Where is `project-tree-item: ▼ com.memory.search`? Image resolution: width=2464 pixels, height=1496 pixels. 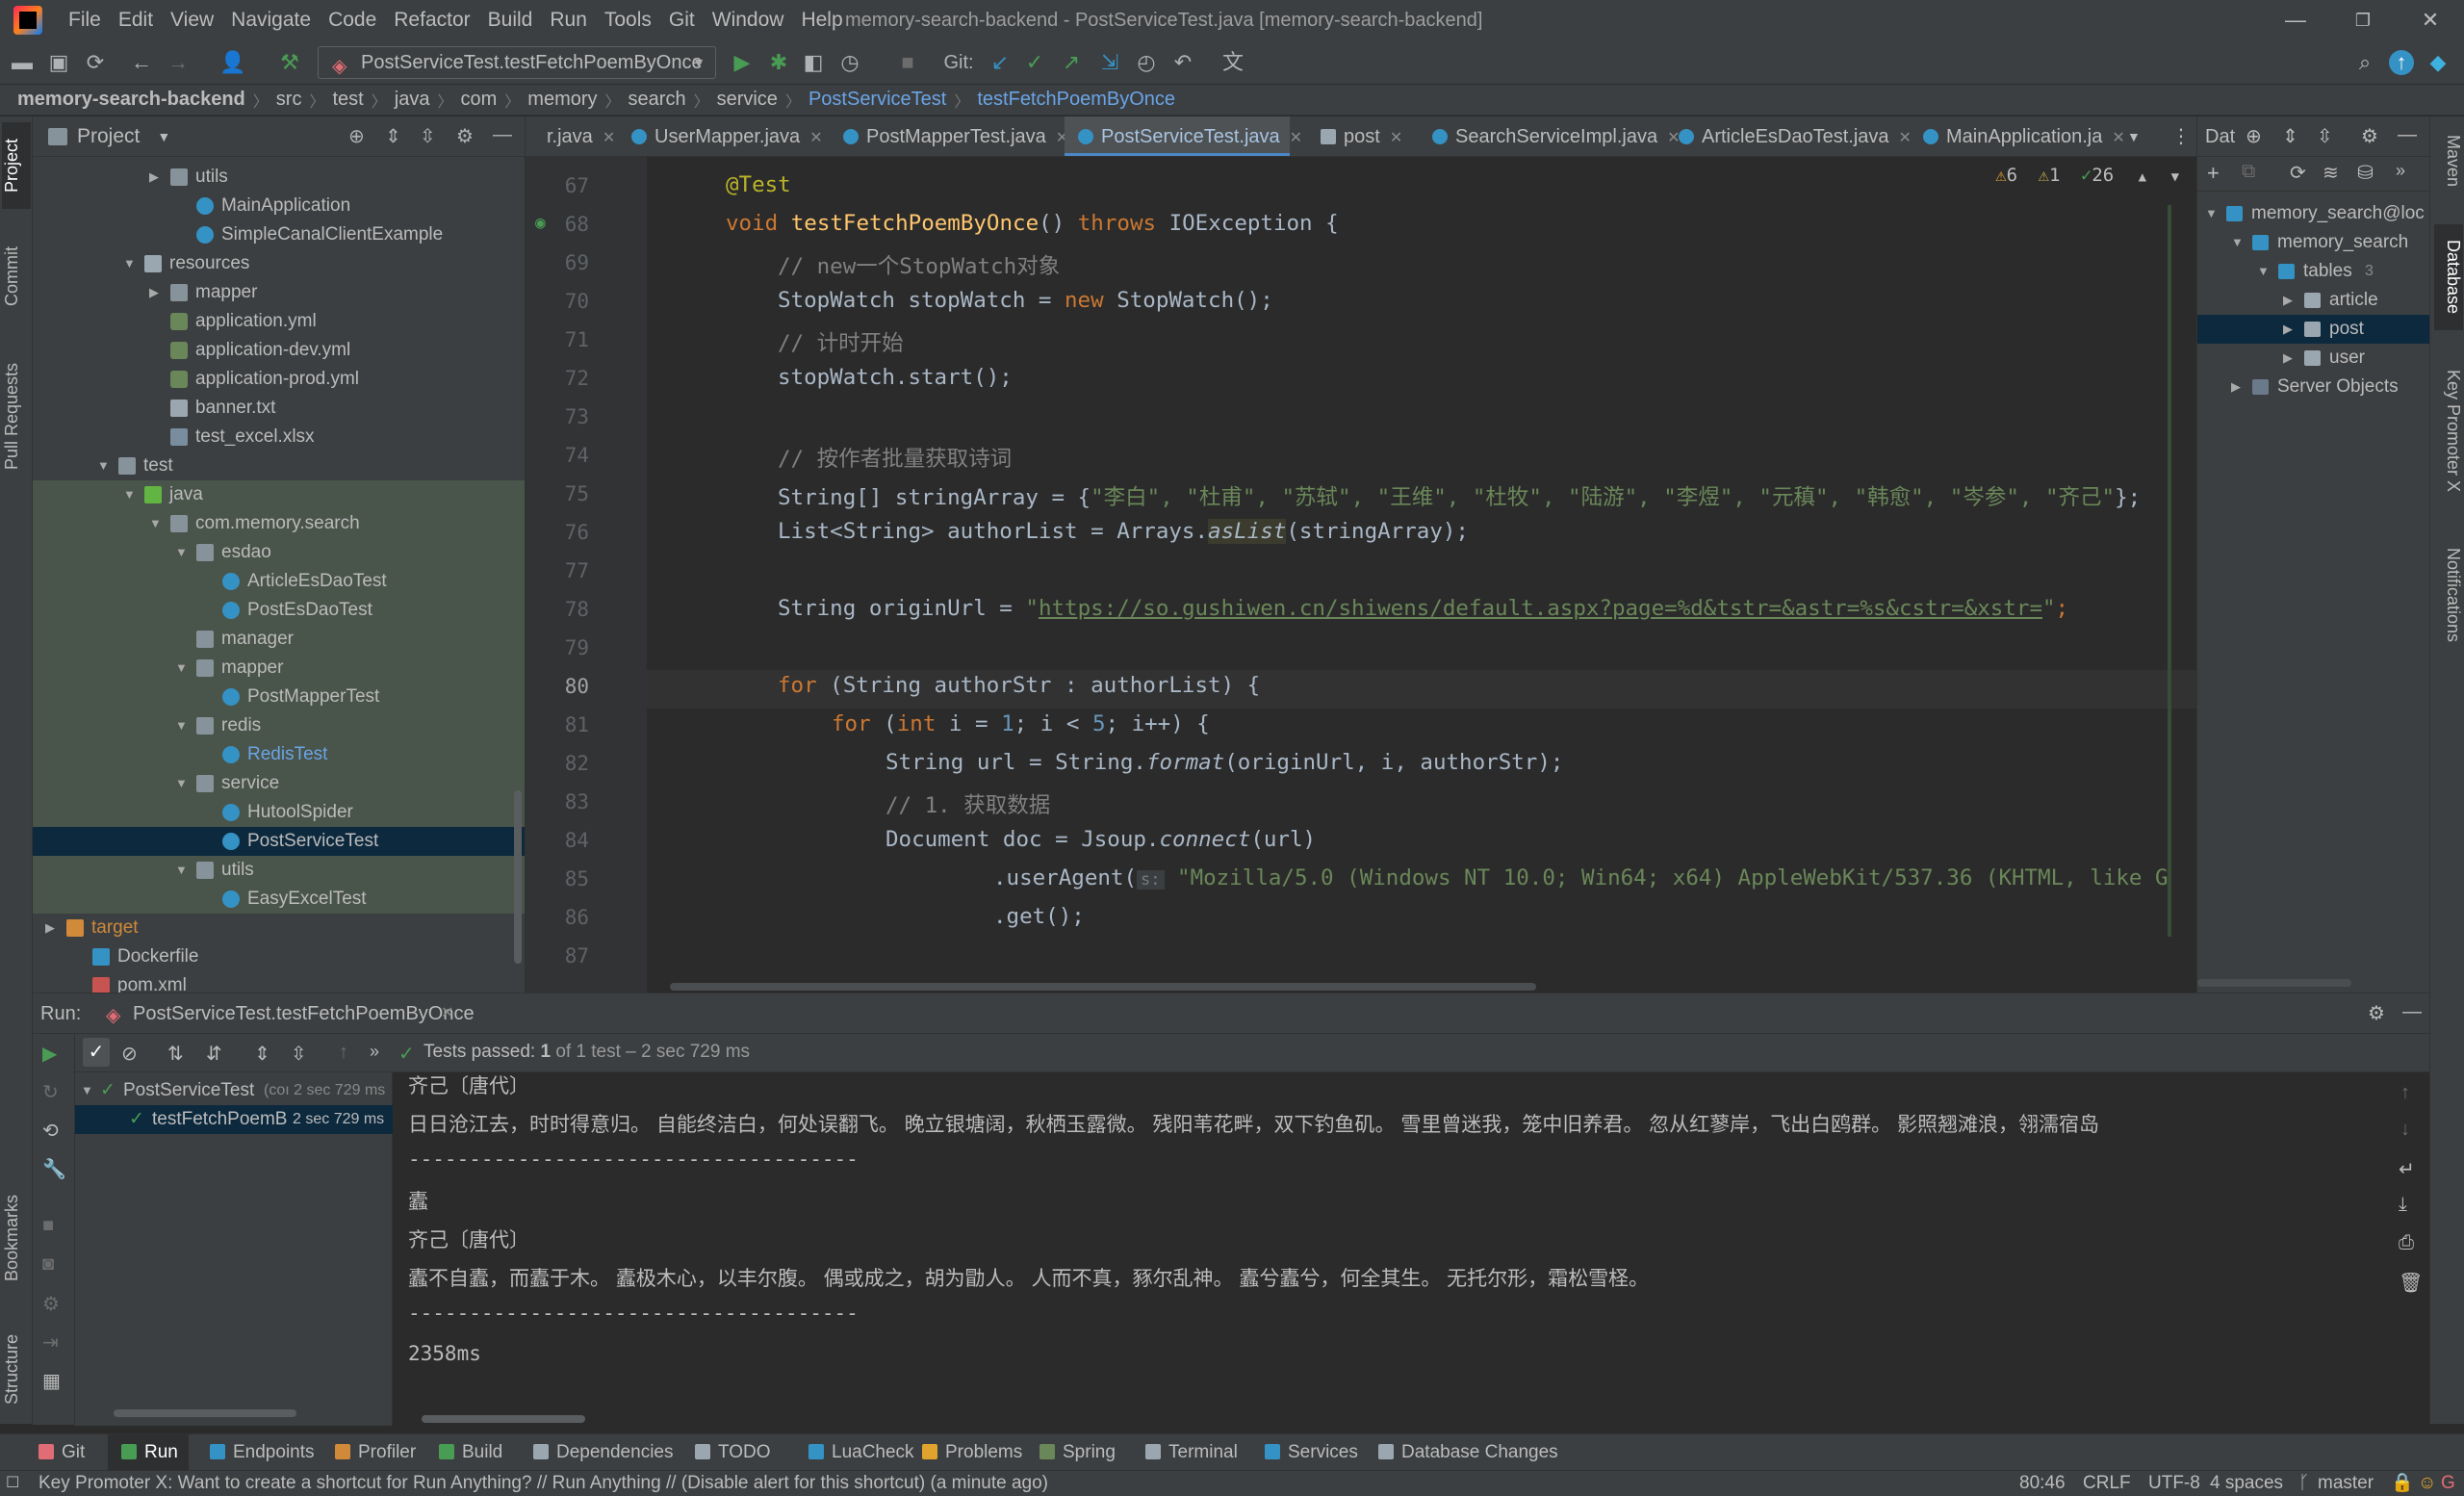 project-tree-item: ▼ com.memory.search is located at coordinates (279, 524).